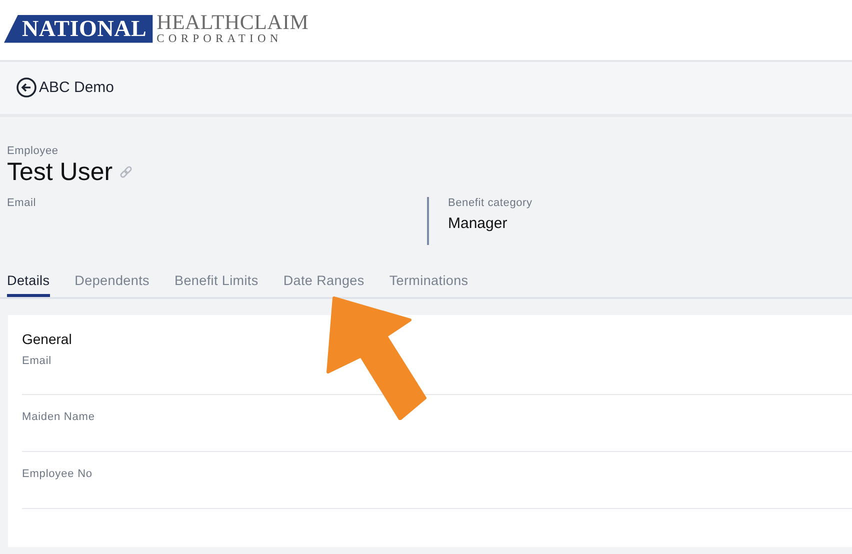  I want to click on back-link: ABC Demo, so click(65, 87).